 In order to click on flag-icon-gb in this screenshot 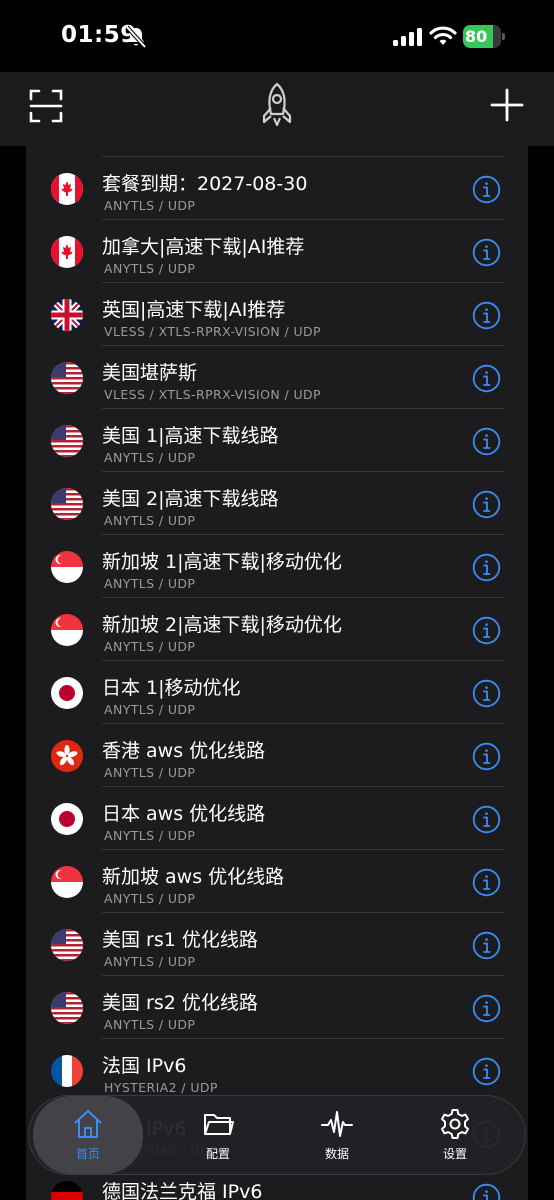, I will do `click(67, 315)`.